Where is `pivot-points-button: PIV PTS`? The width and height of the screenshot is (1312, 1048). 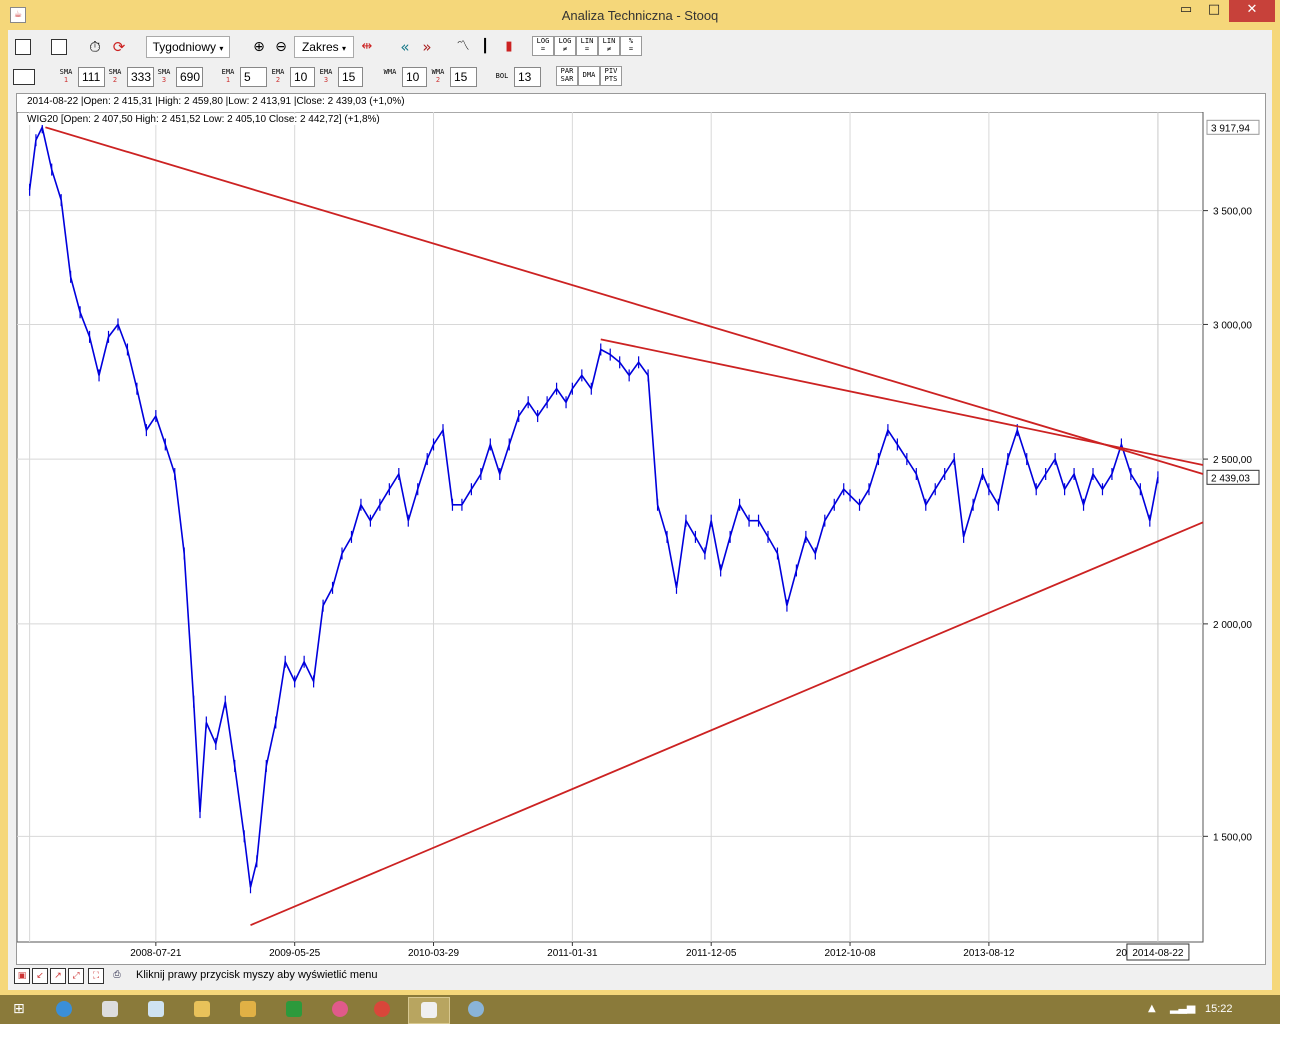
pivot-points-button: PIV PTS is located at coordinates (611, 76).